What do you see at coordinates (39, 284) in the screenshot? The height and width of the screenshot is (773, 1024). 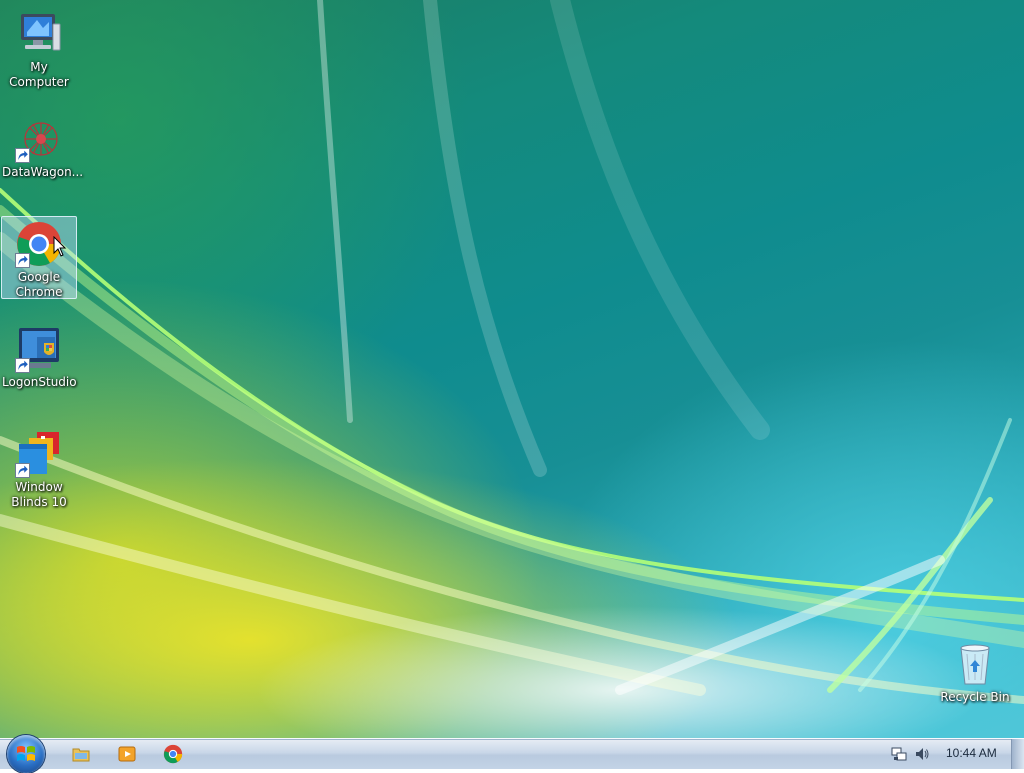 I see `desktop-icon-label: Google Chrome` at bounding box center [39, 284].